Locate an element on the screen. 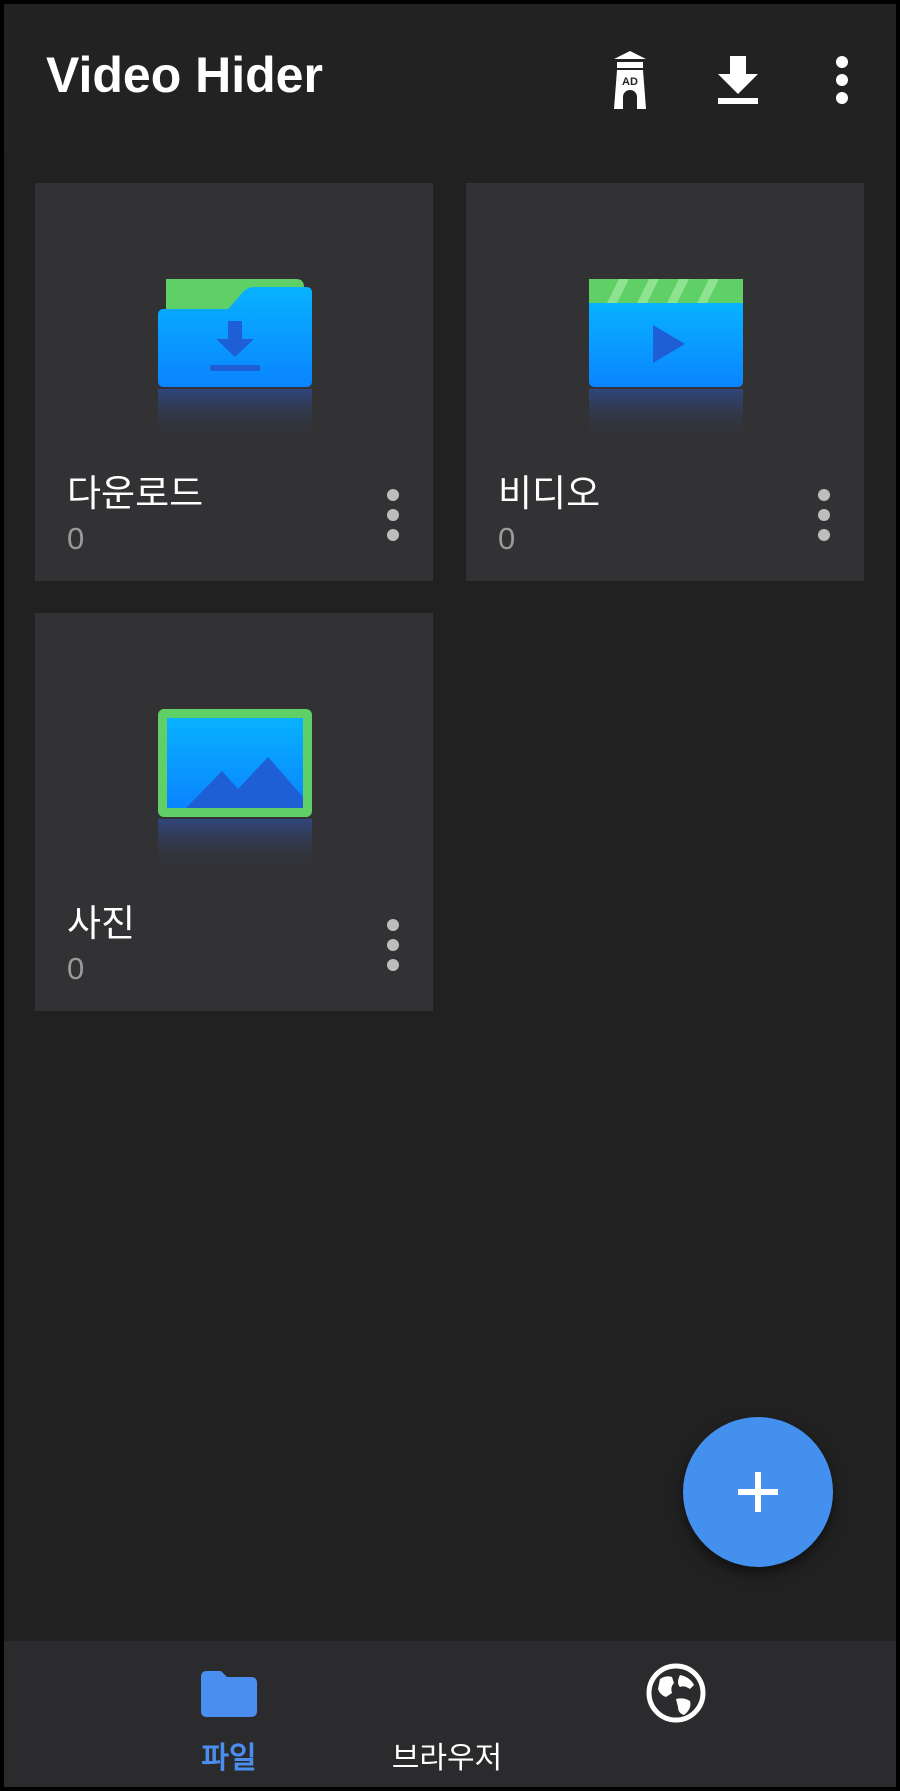 Image resolution: width=900 pixels, height=1791 pixels. add-fab-button is located at coordinates (758, 1492).